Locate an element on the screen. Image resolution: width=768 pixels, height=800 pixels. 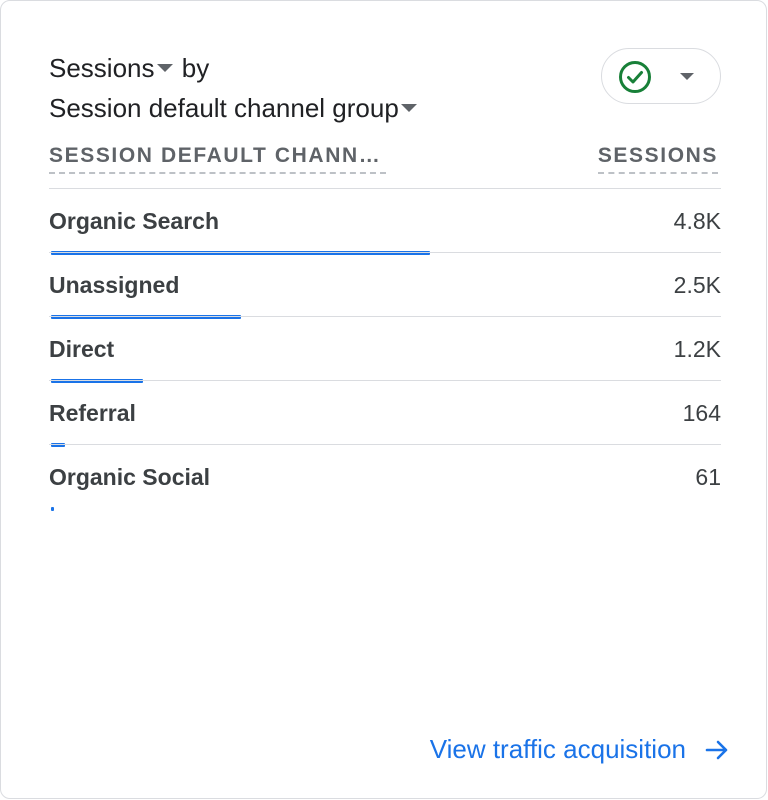
table-row: Referral 164 is located at coordinates (385, 414).